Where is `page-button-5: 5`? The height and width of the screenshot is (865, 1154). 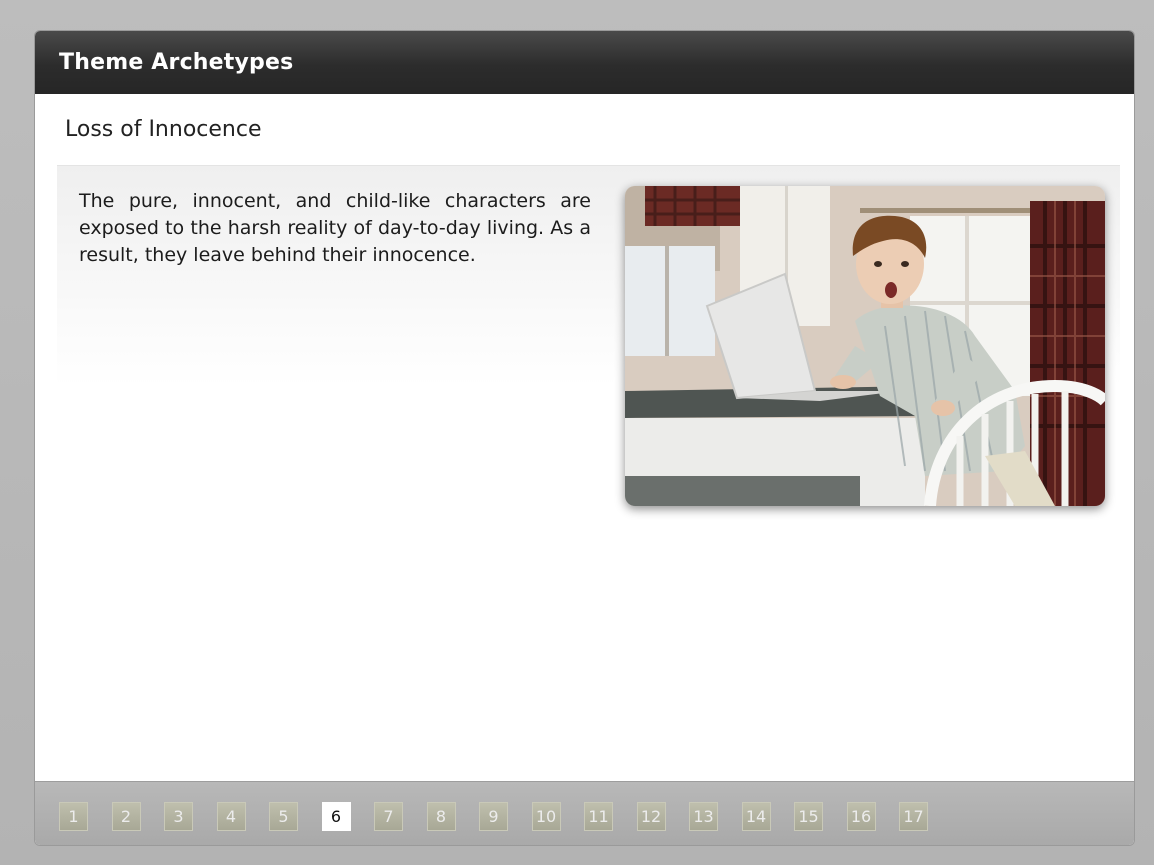 page-button-5: 5 is located at coordinates (283, 816).